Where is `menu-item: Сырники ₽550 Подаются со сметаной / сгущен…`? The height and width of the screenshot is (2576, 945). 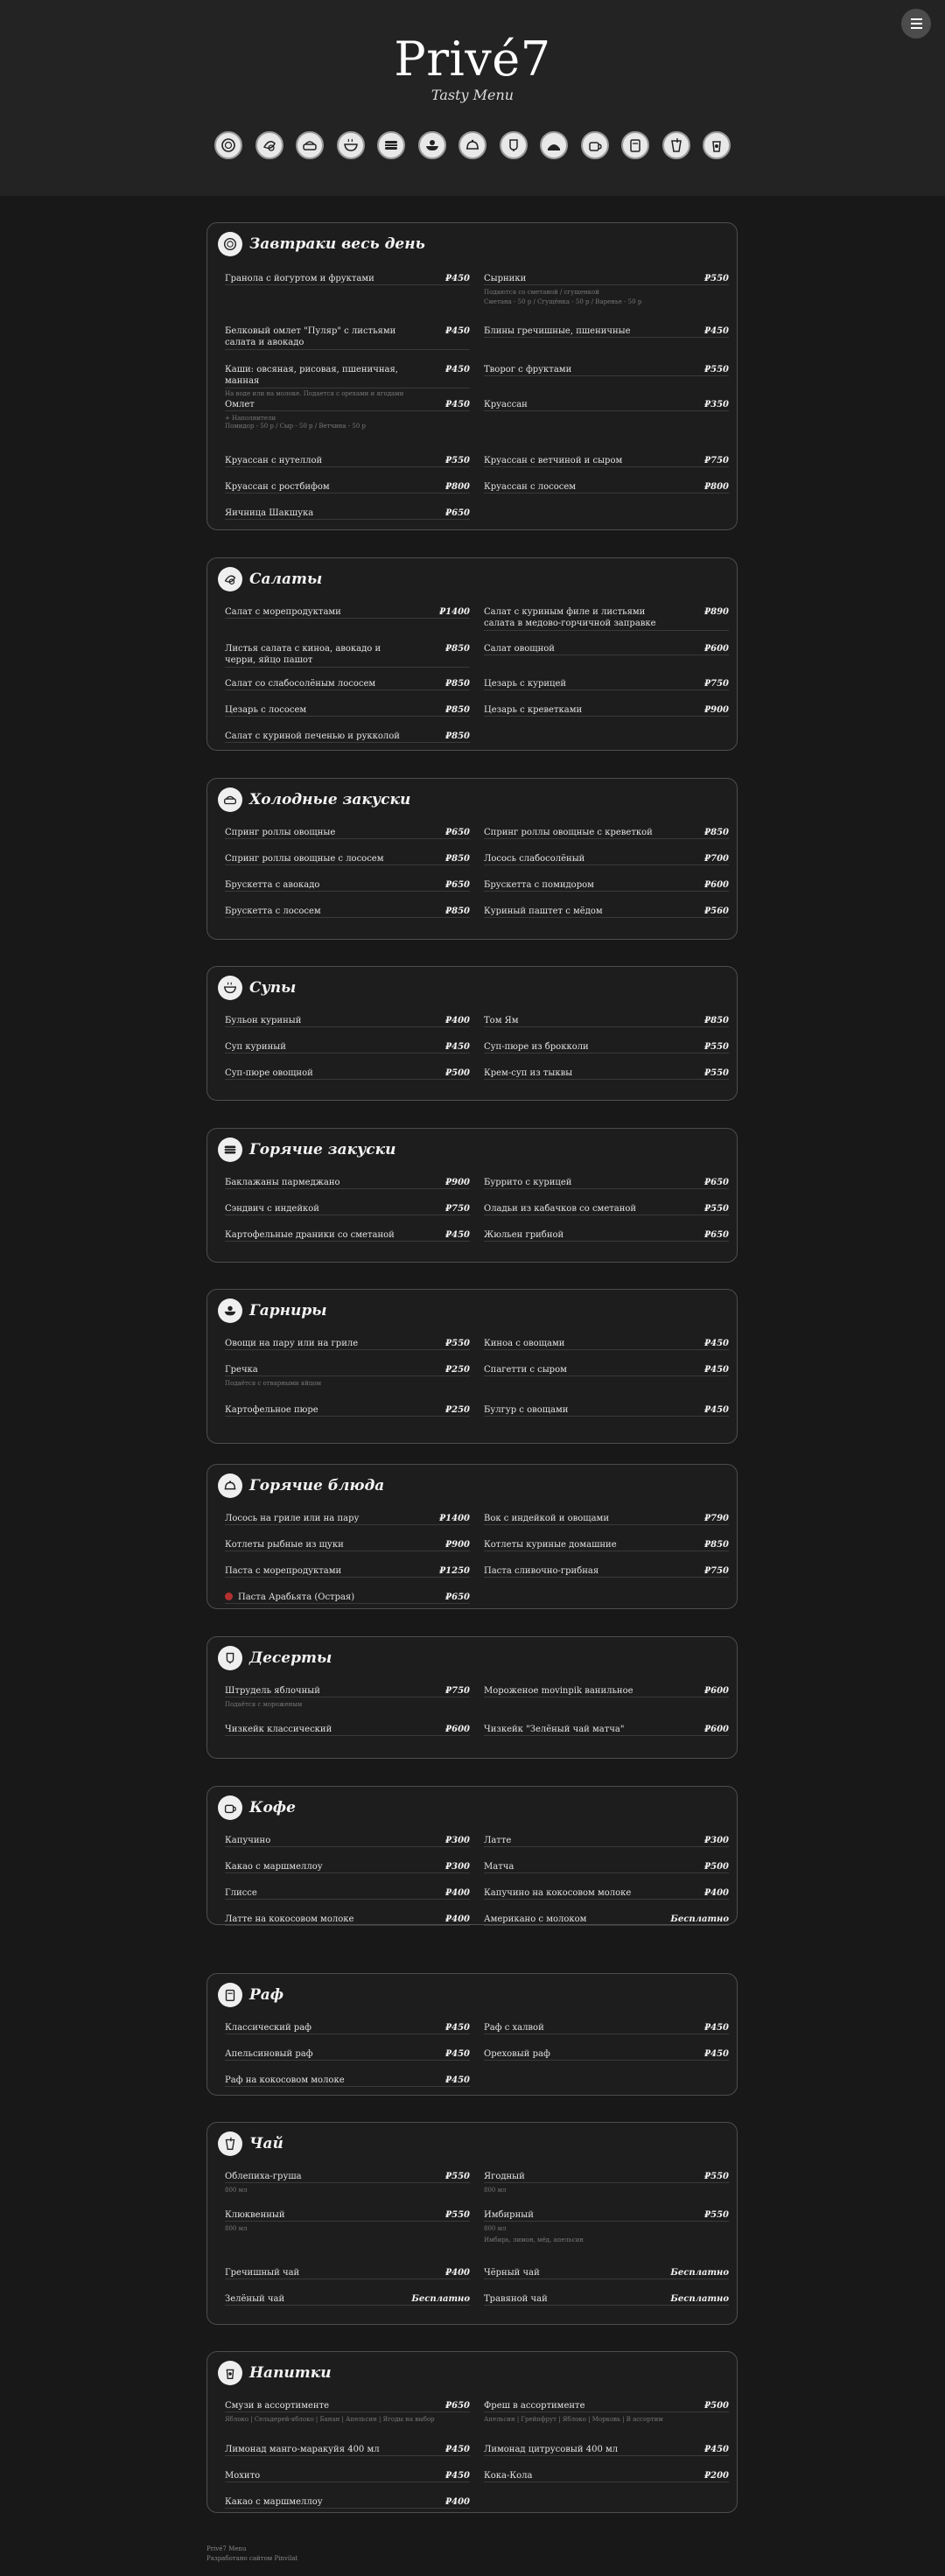 menu-item: Сырники ₽550 Подаются со сметаной / сгущен… is located at coordinates (606, 286).